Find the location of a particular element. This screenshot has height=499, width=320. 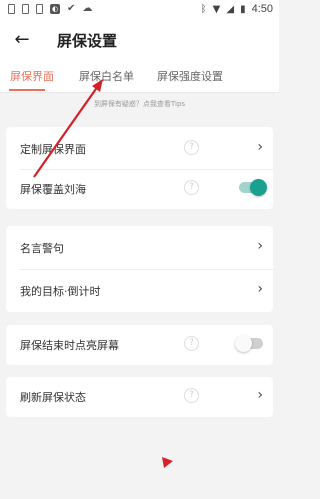

wake-screen-row: 屏保结束时点亮屏幕 ? is located at coordinates (139, 345).